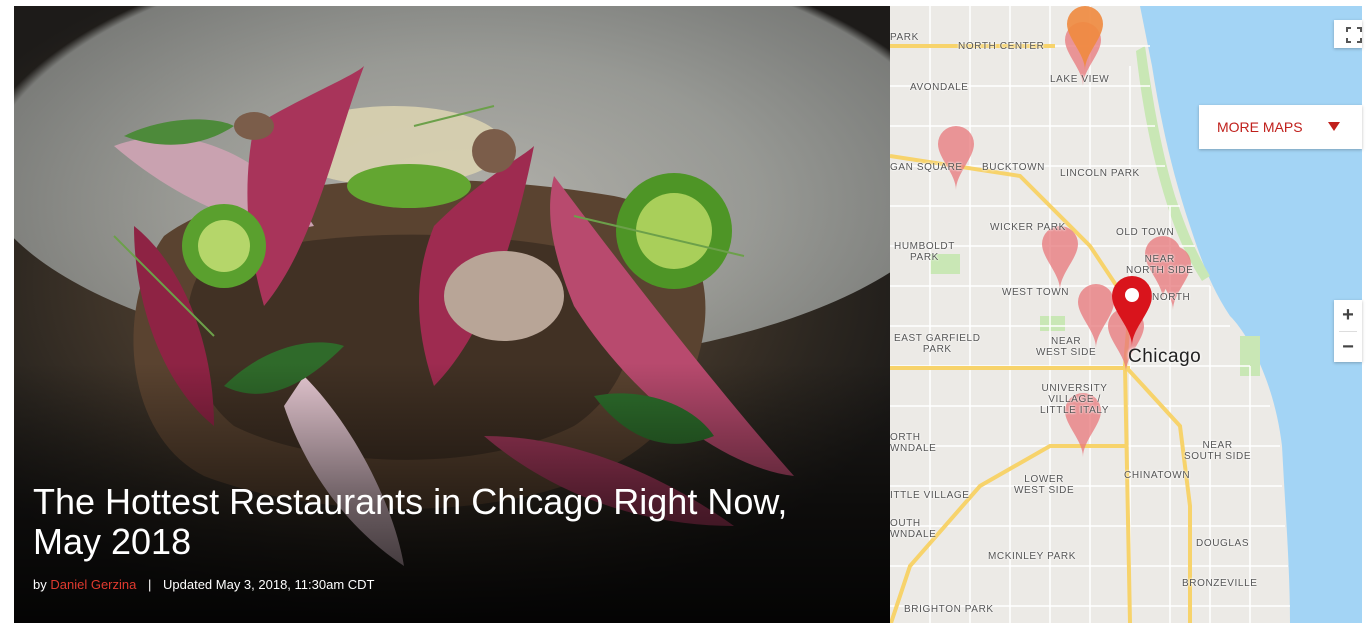 The width and height of the screenshot is (1371, 623). I want to click on label-south-lawndale: OUTH WNDALE, so click(913, 529).